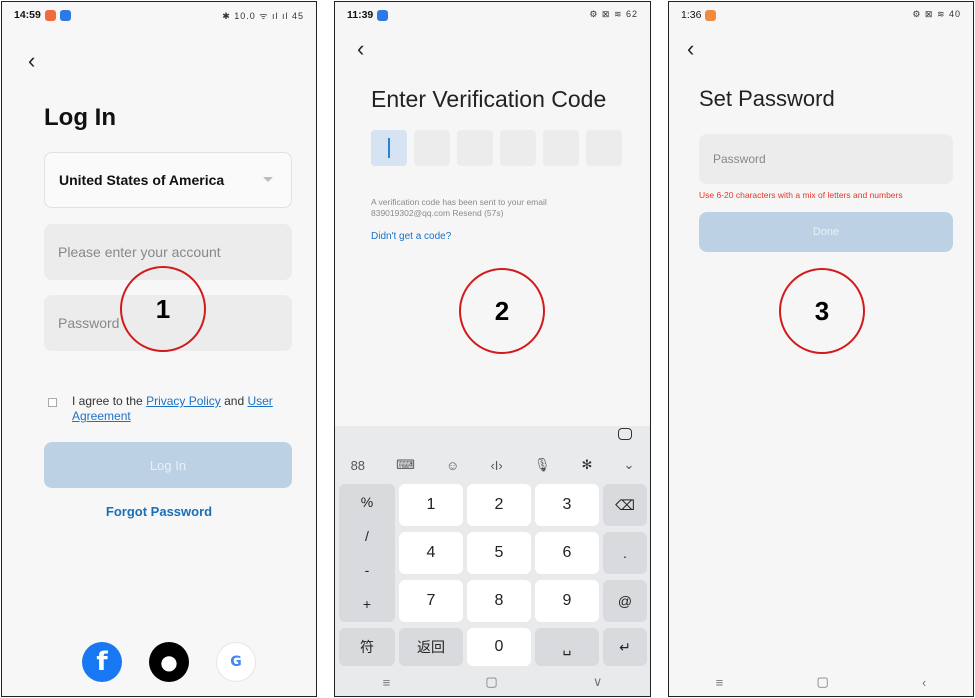 Image resolution: width=975 pixels, height=698 pixels. Describe the element at coordinates (767, 98) in the screenshot. I see `page-title: Set Password` at that location.